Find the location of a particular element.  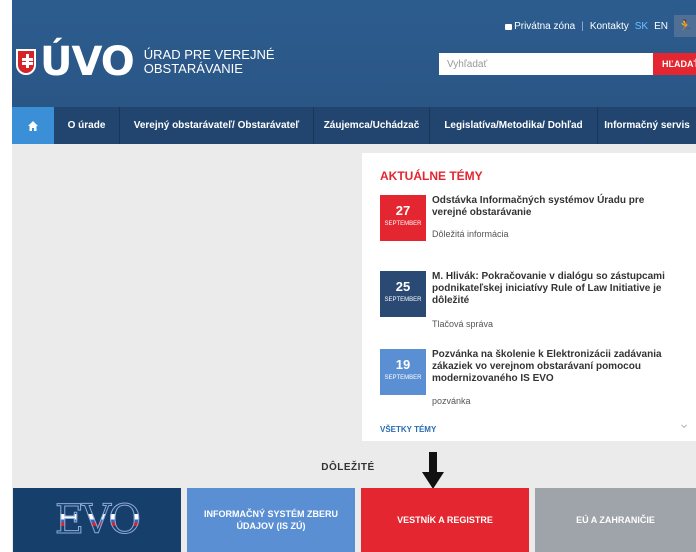

date-badge: 25 SEPTEMBER is located at coordinates (403, 294).